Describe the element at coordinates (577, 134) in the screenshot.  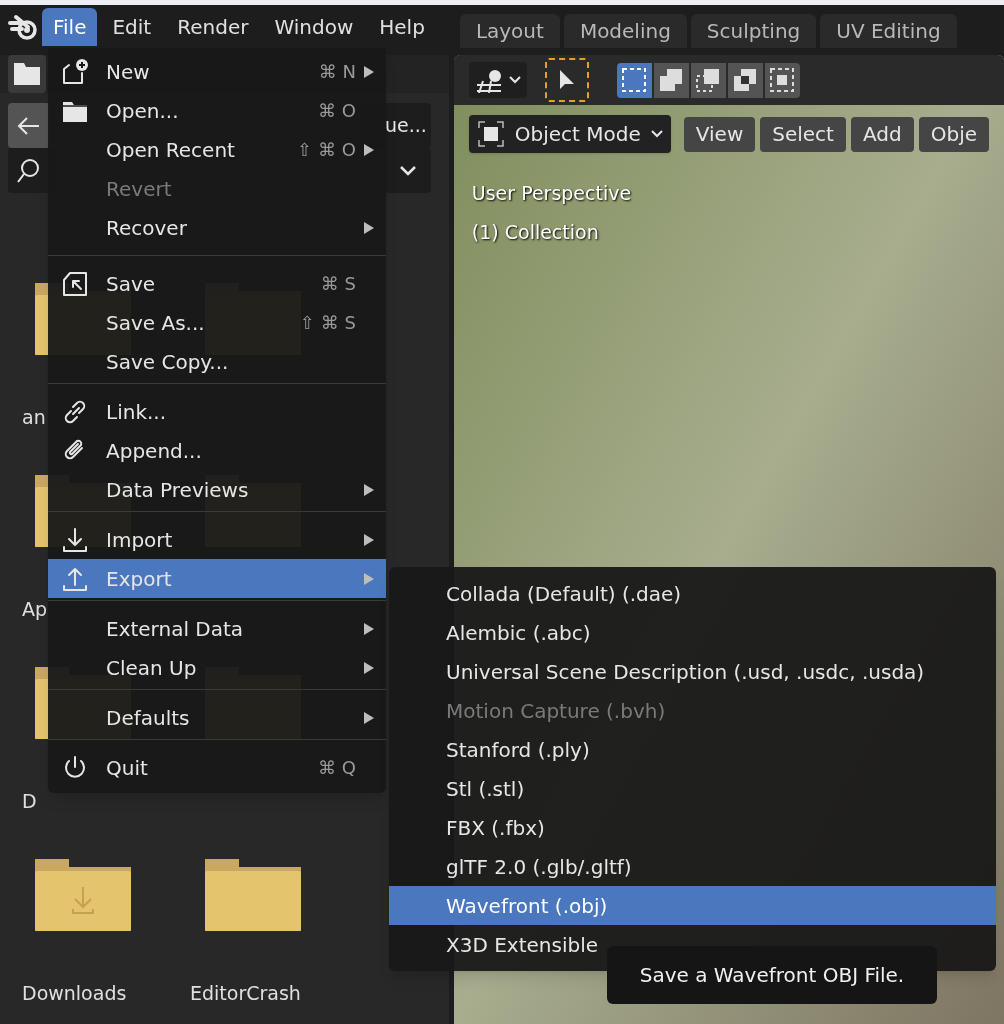
I see `mode-label: Object Mode` at that location.